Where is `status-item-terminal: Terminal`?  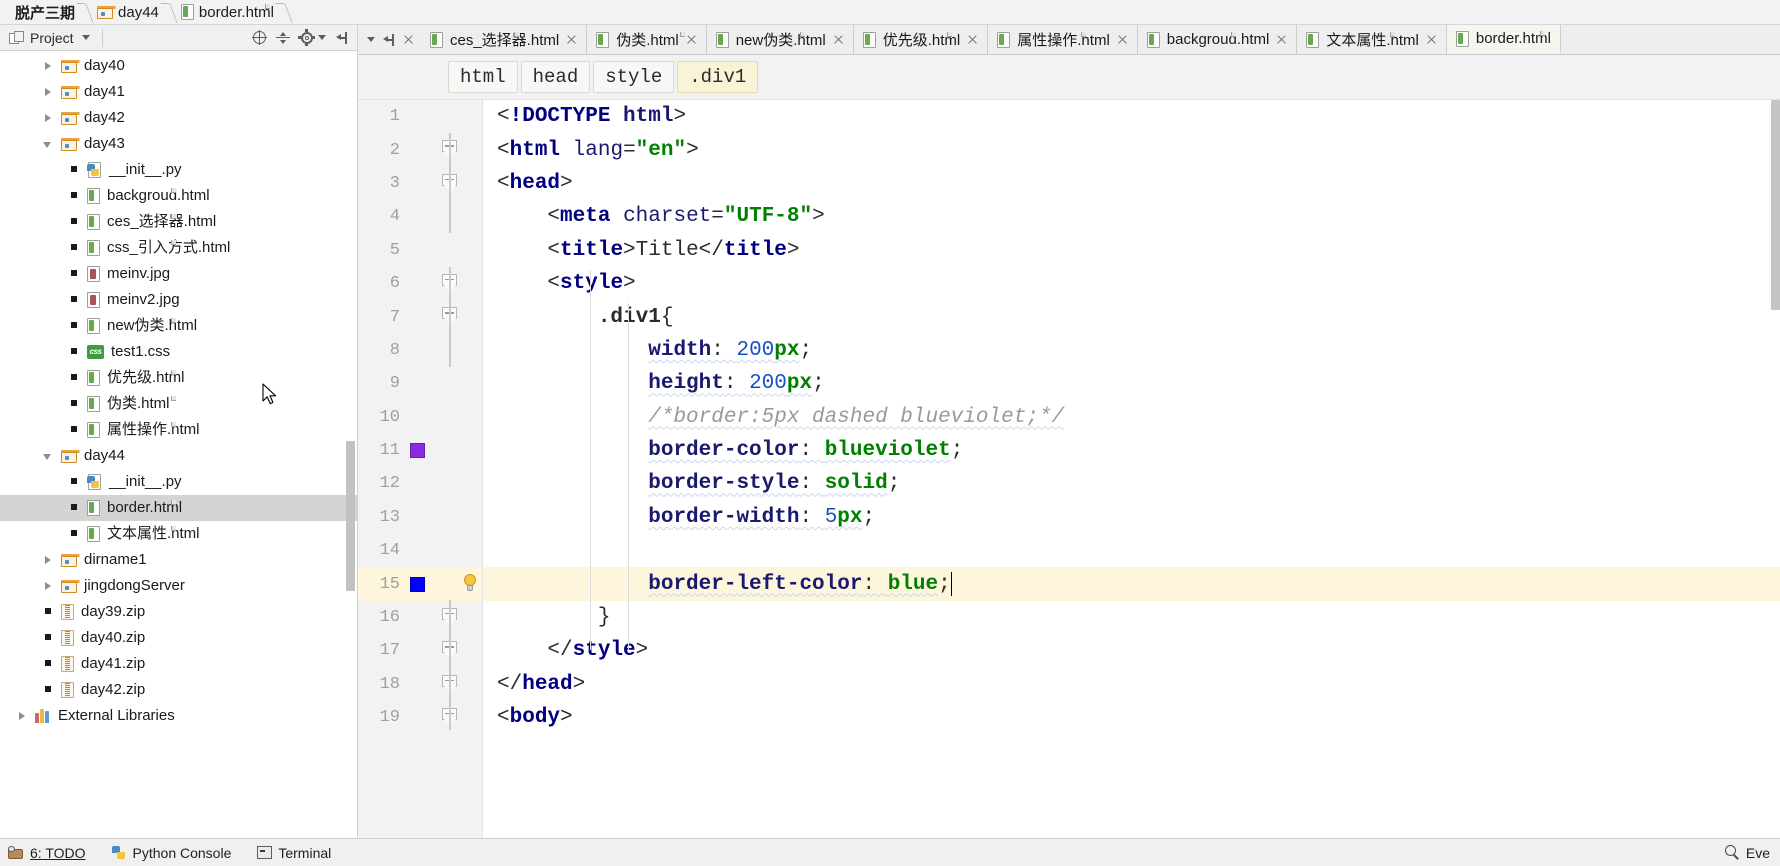 status-item-terminal: Terminal is located at coordinates (294, 853).